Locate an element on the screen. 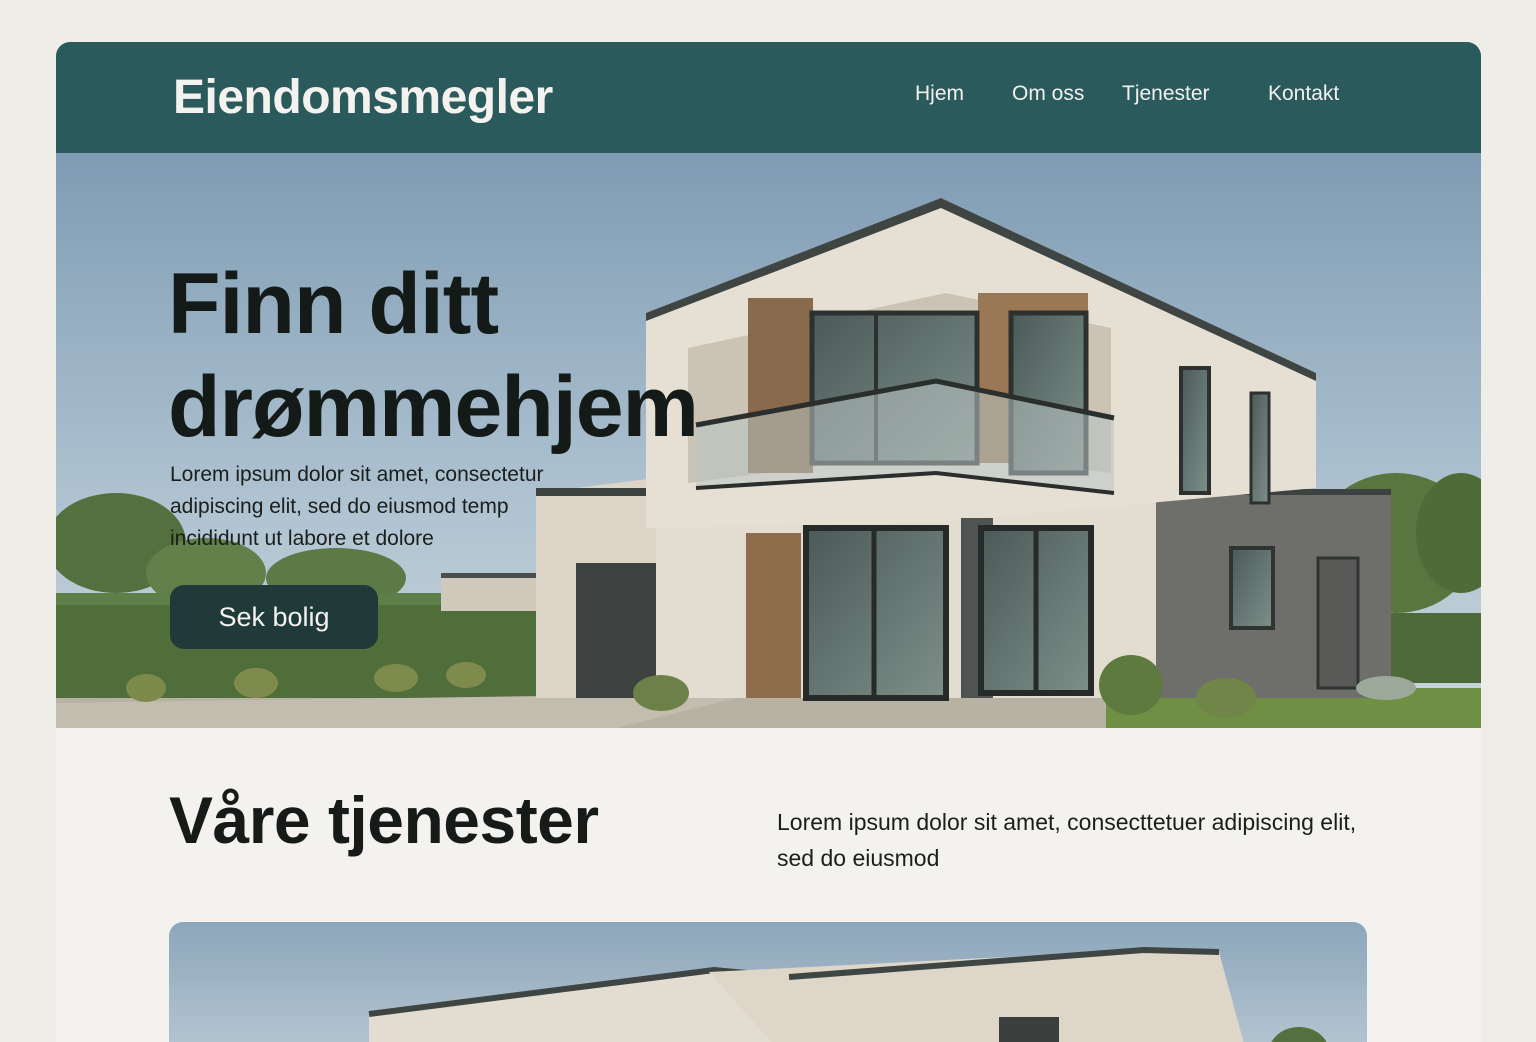  nav-link-om-oss: Om oss is located at coordinates (1048, 94).